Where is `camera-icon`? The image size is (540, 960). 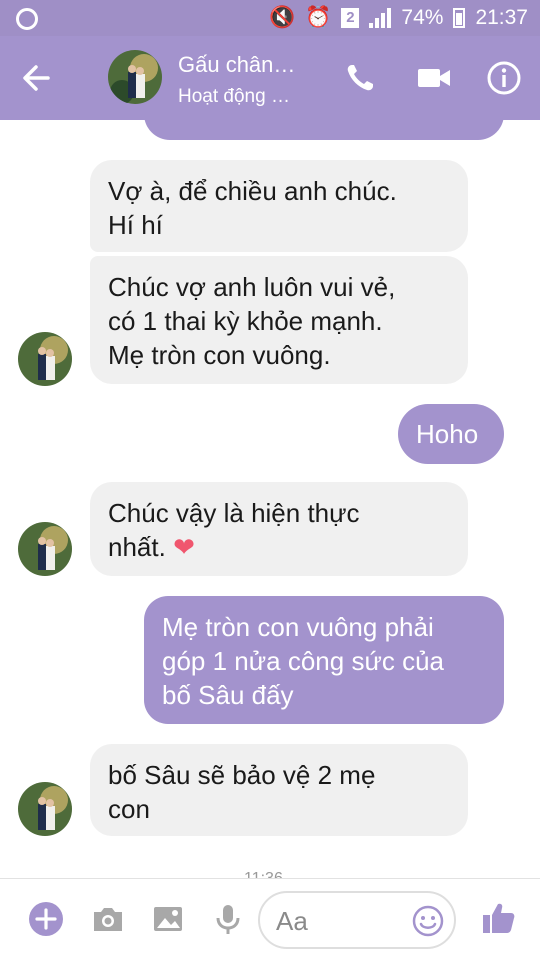 camera-icon is located at coordinates (108, 919).